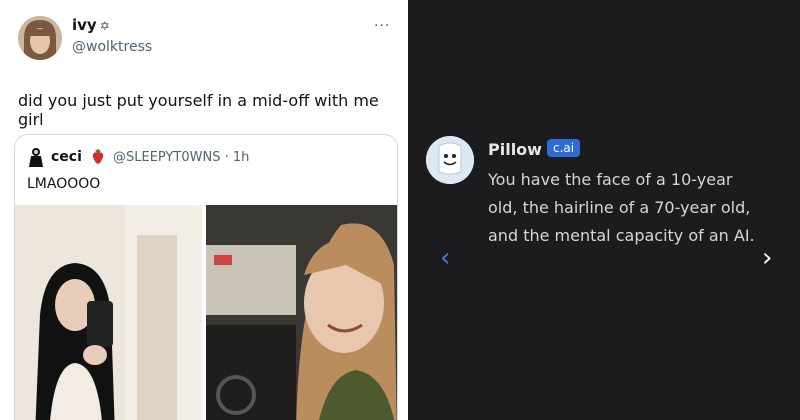 This screenshot has height=420, width=800. What do you see at coordinates (98, 156) in the screenshot?
I see `strawberry-icon` at bounding box center [98, 156].